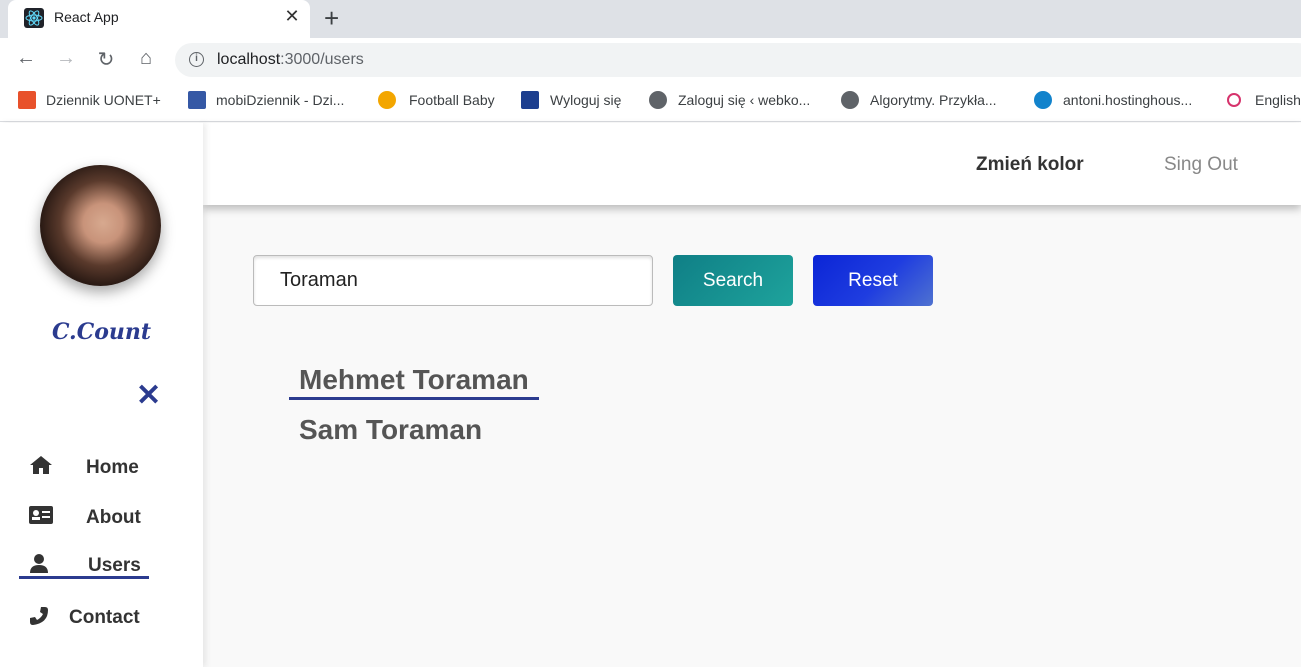  I want to click on user-result: Mehmet Toraman, so click(414, 380).